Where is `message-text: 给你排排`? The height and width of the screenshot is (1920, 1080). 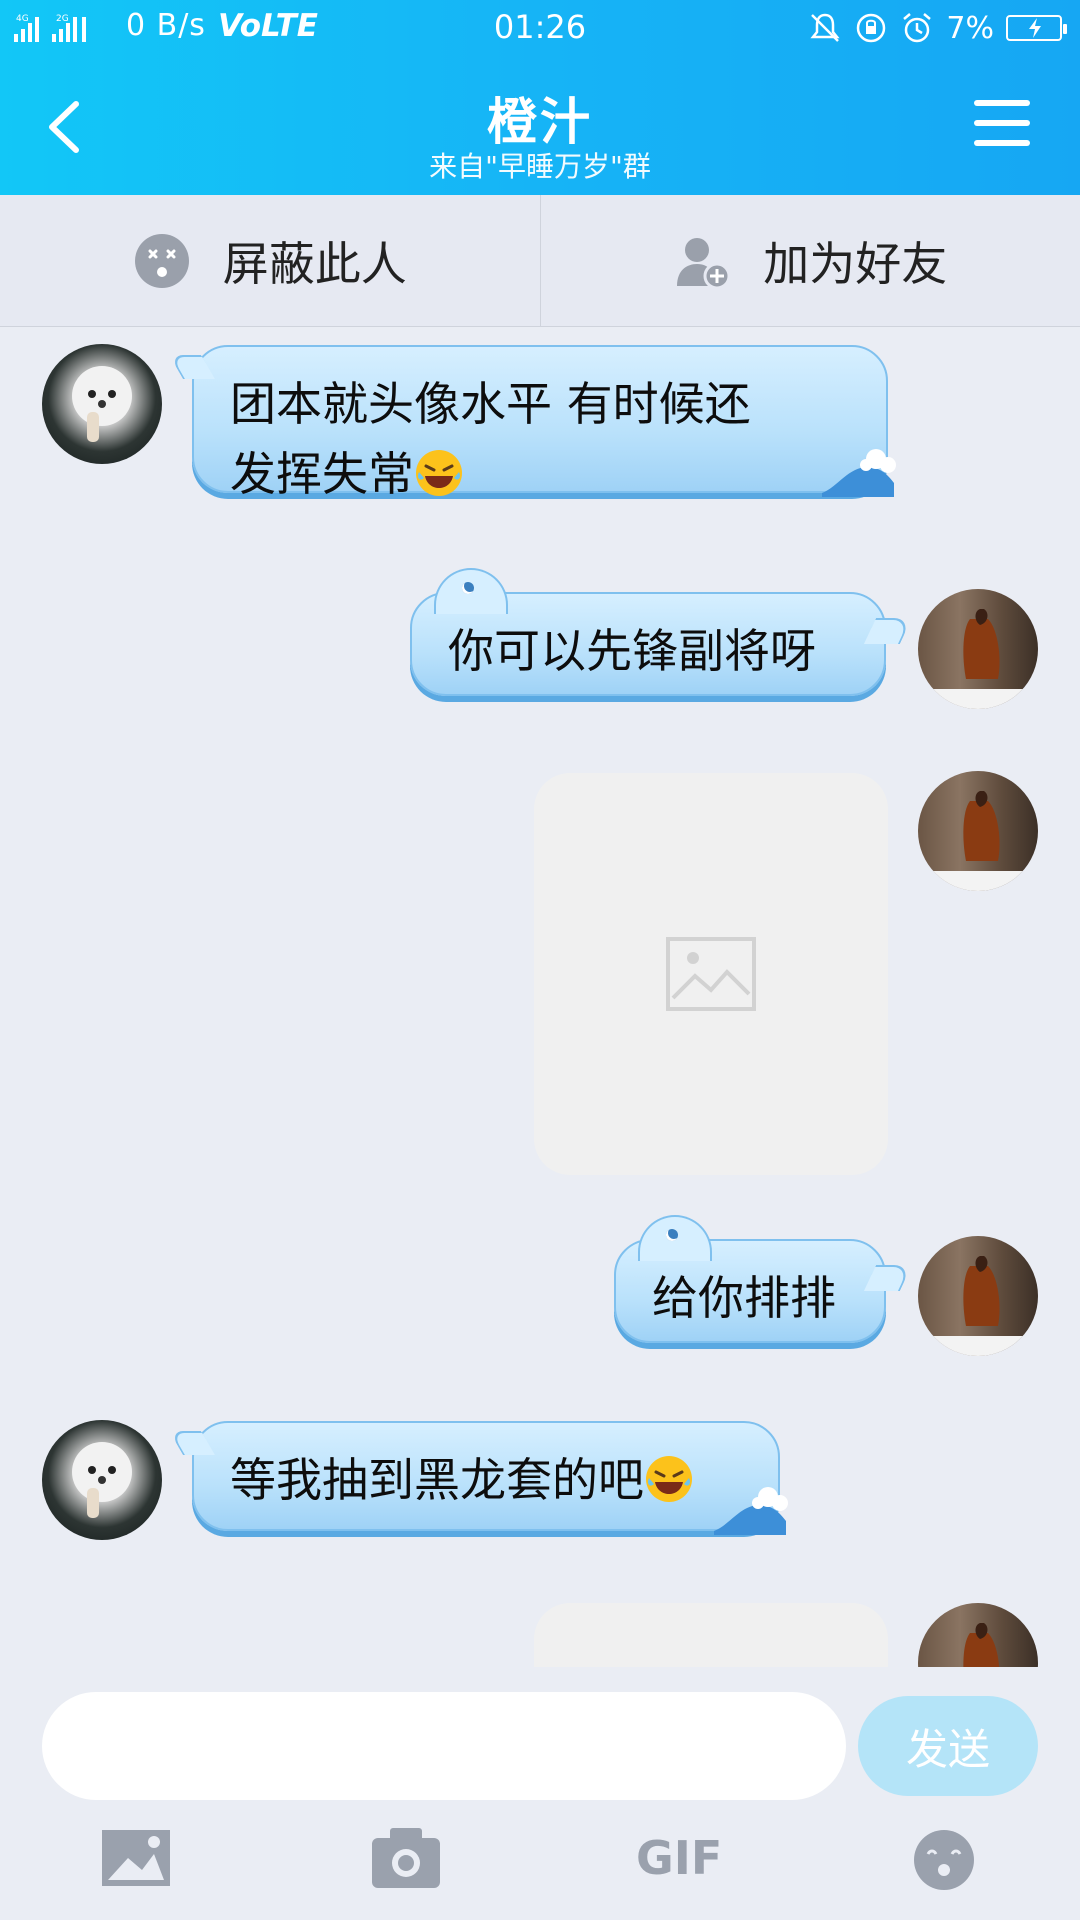
message-text: 给你排排 is located at coordinates (744, 1298).